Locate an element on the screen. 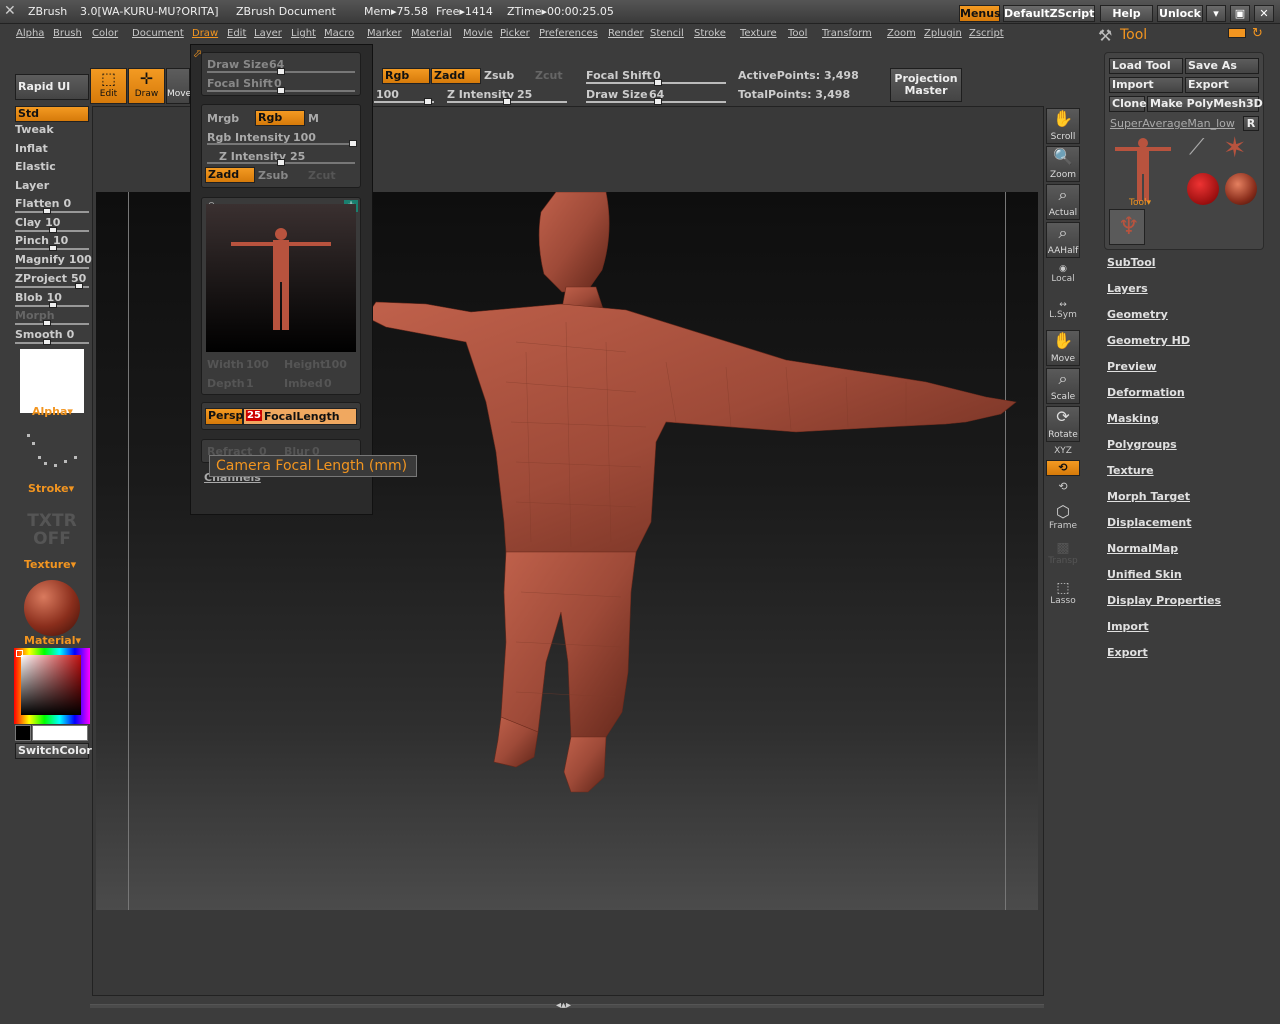 The image size is (1280, 1024). brush-tweak: Tweak is located at coordinates (52, 129).